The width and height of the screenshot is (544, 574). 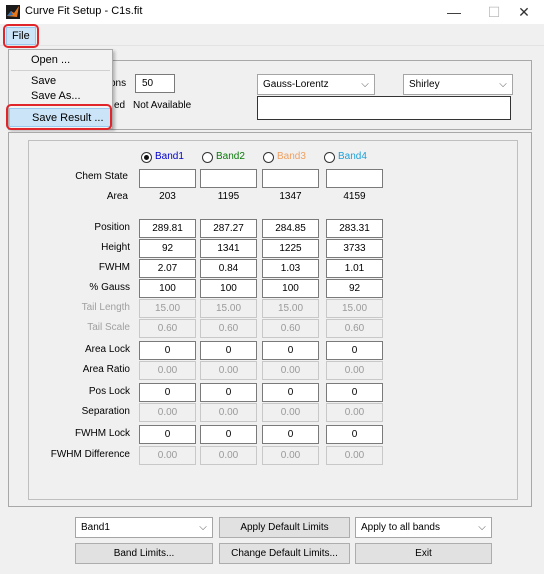 I want to click on position-field: 284.85, so click(x=290, y=228).